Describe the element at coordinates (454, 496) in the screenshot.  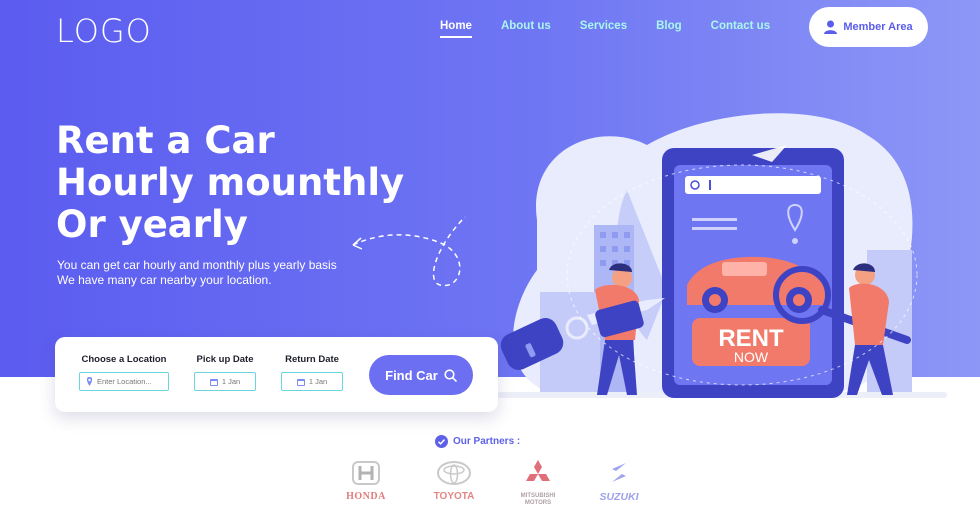
I see `toyota-label: TOYOTA` at that location.